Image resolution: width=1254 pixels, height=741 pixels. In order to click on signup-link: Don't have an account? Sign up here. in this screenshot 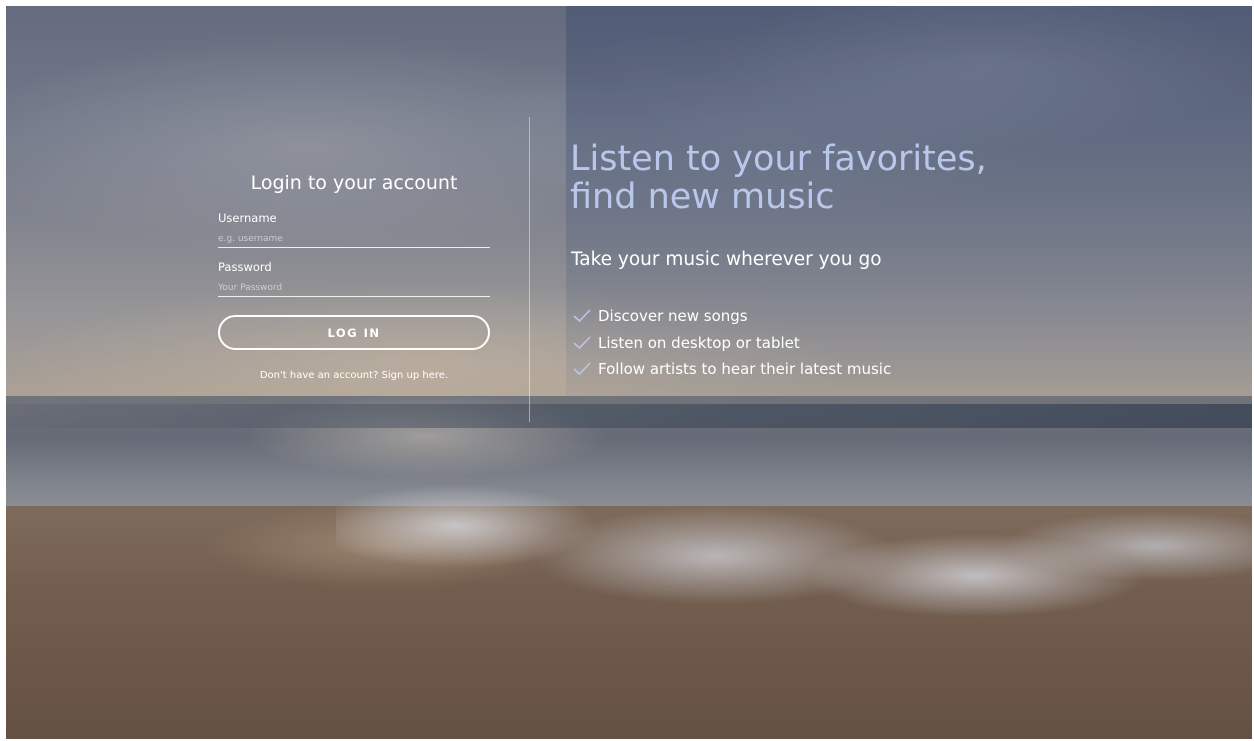, I will do `click(354, 375)`.